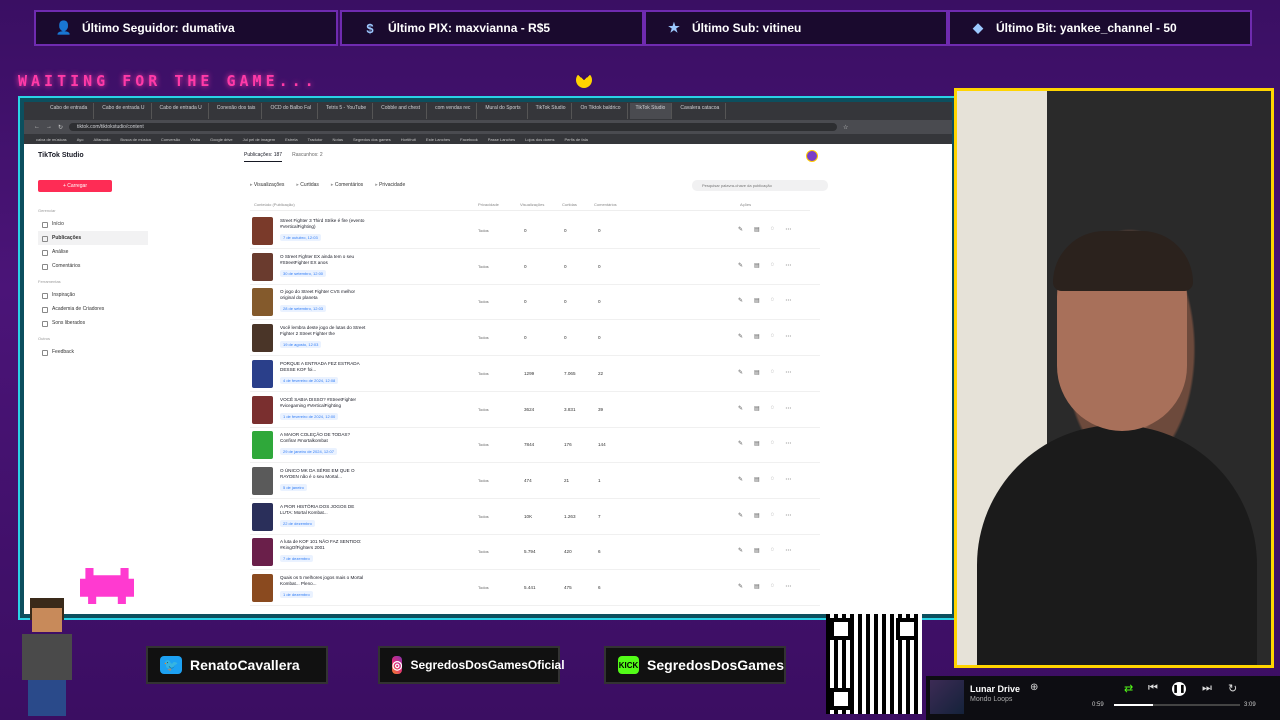 The width and height of the screenshot is (1280, 720). I want to click on browser-tab: Tetris 5 - YouTube, so click(347, 111).